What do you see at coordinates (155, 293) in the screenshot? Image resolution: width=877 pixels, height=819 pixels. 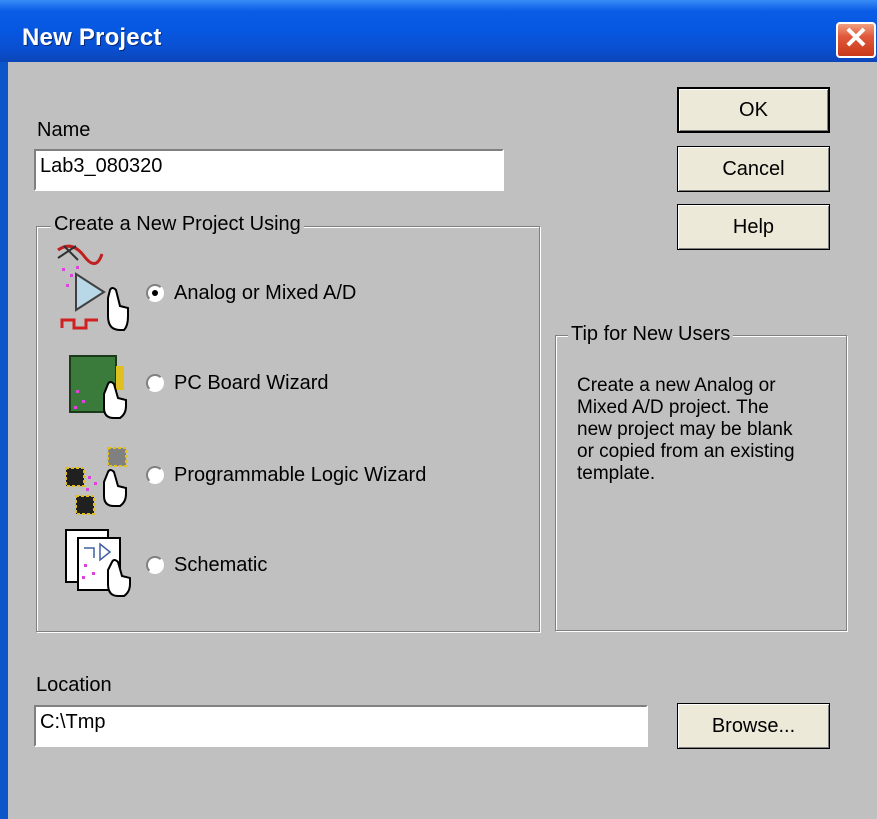 I see `radio-analog-mixed` at bounding box center [155, 293].